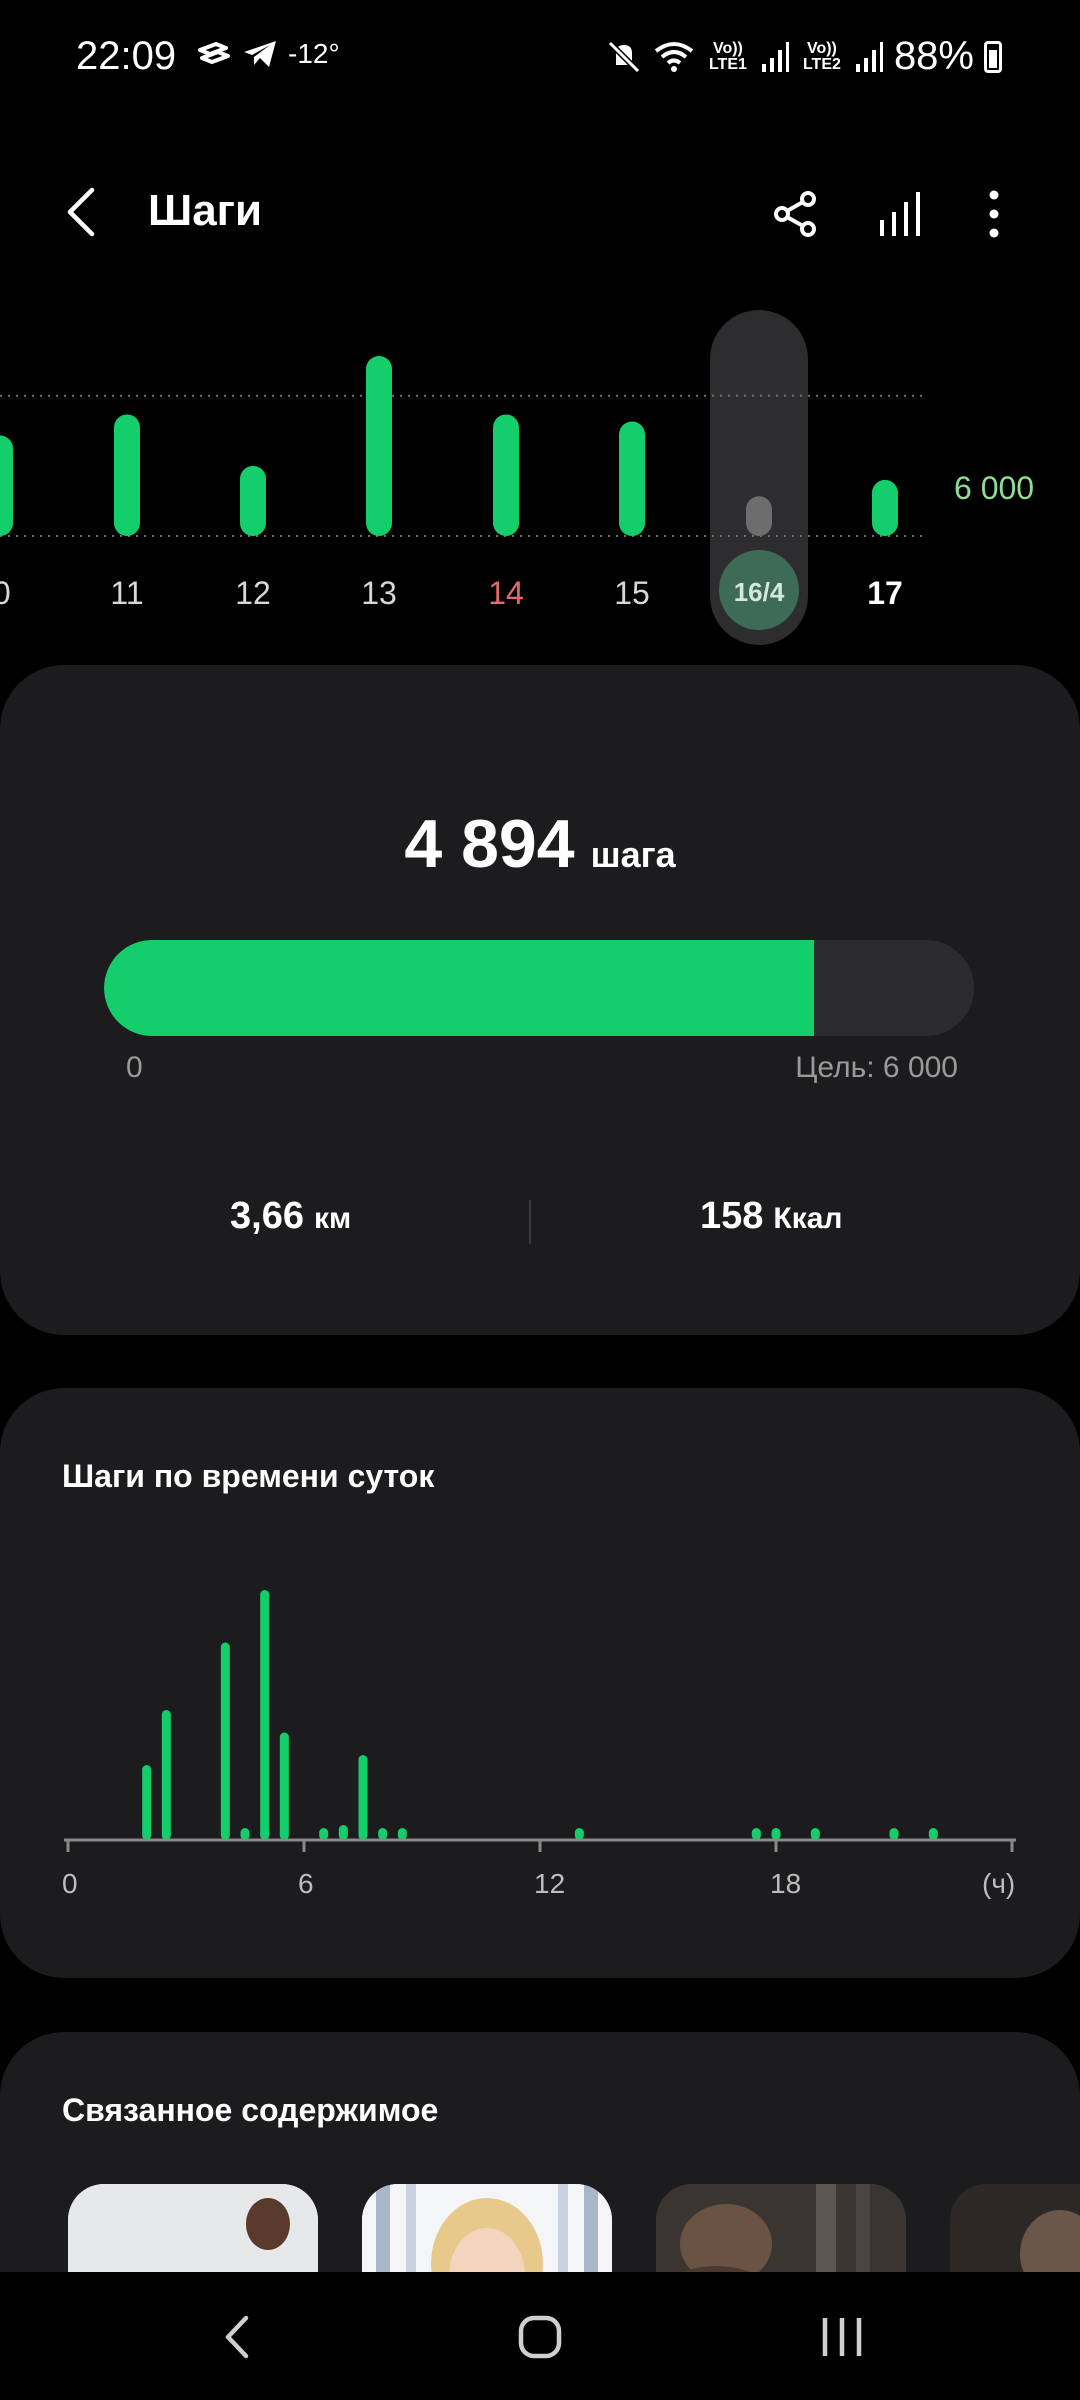 This screenshot has width=1080, height=2400. What do you see at coordinates (550, 1883) in the screenshot?
I see `hourly-tick-label: 12` at bounding box center [550, 1883].